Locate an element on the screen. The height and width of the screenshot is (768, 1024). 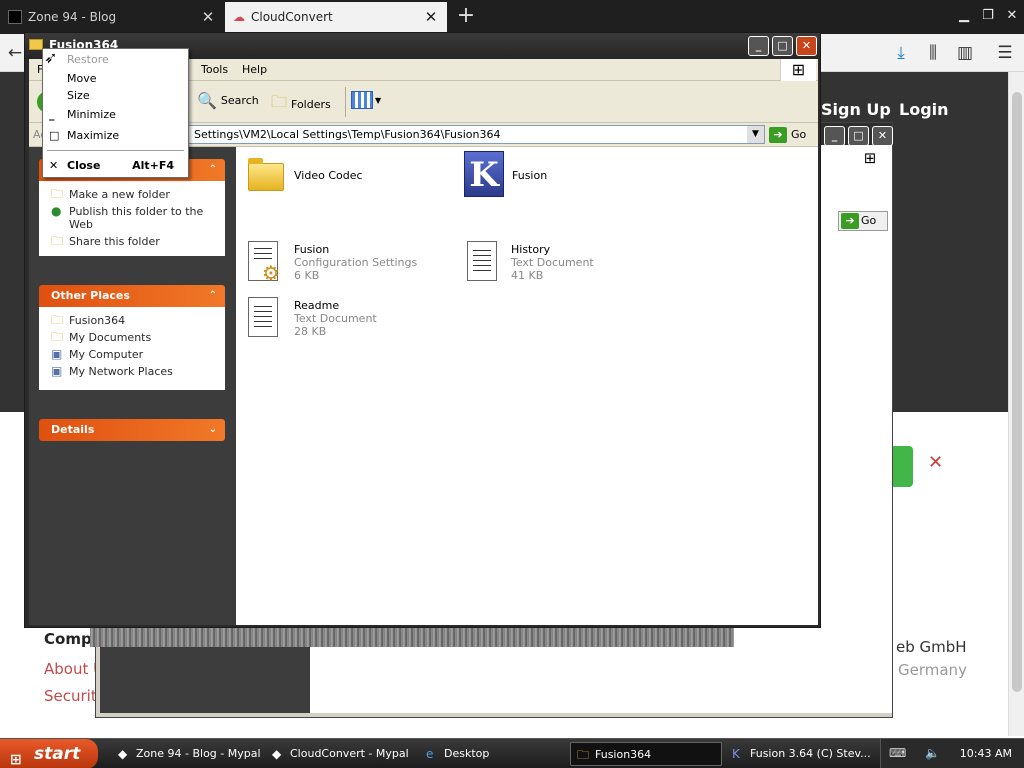
details-panel: Details ⌄ is located at coordinates (132, 430).